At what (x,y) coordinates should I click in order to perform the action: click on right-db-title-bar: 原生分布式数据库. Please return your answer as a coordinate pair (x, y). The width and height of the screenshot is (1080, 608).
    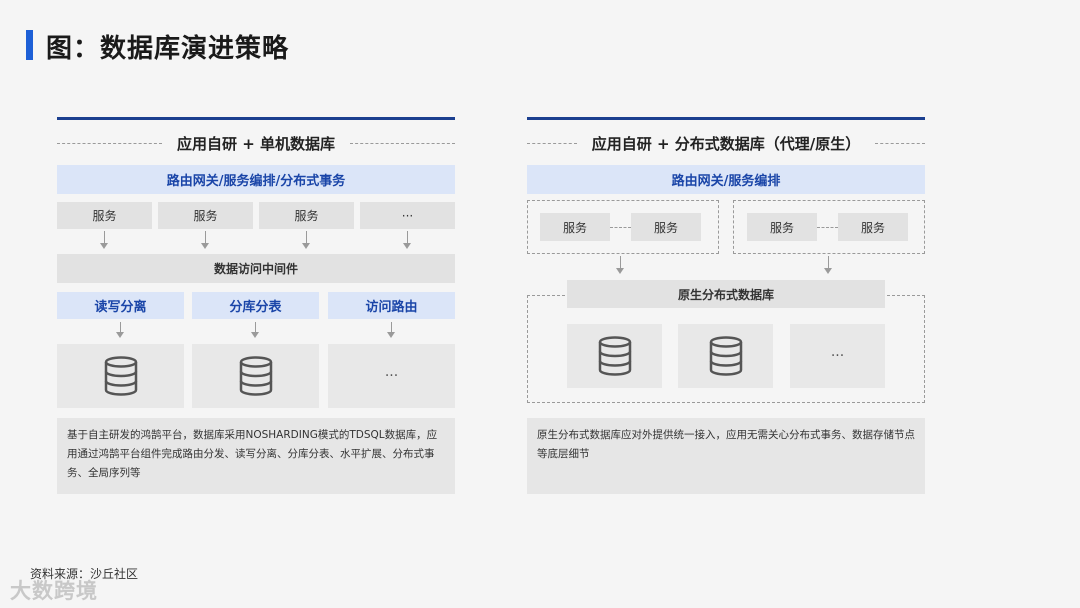
    Looking at the image, I should click on (726, 294).